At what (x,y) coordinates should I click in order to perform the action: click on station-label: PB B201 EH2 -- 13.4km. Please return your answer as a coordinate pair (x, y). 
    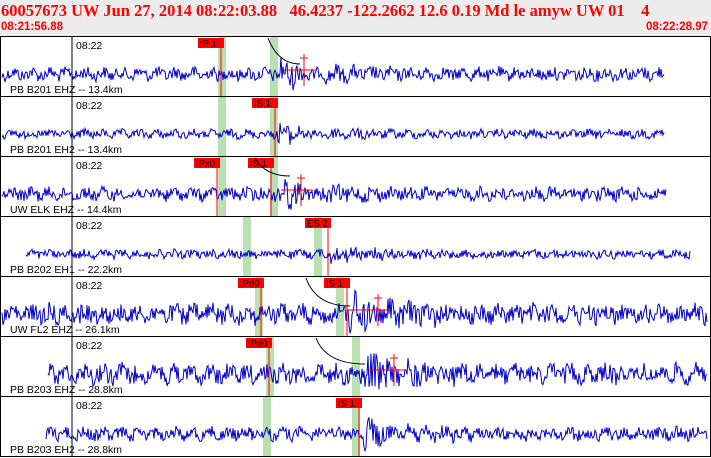
    Looking at the image, I should click on (66, 150).